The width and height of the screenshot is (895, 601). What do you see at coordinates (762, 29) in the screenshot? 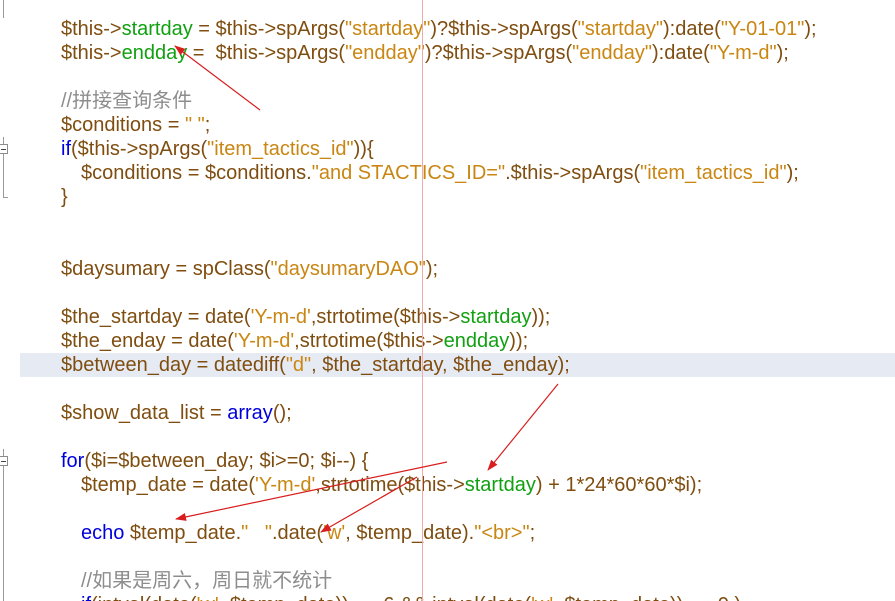
I see `string-literal: "Y-01-01"` at bounding box center [762, 29].